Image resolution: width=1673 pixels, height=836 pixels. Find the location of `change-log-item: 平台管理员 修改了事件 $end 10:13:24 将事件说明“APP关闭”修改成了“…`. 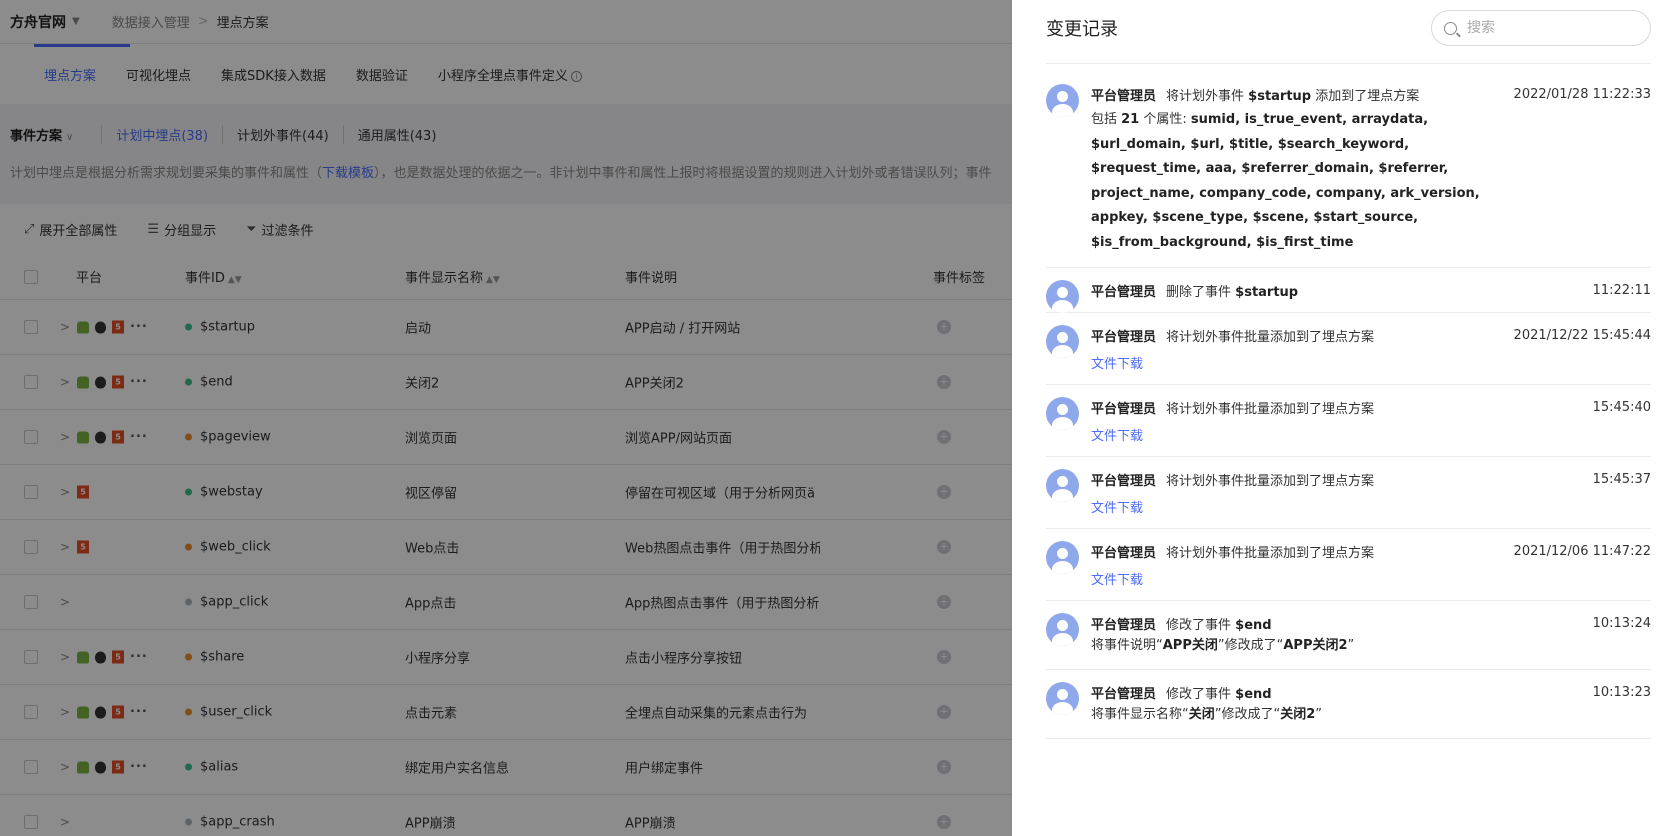

change-log-item: 平台管理员 修改了事件 $end 10:13:24 将事件说明“APP关闭”修改成了“… is located at coordinates (1348, 635).